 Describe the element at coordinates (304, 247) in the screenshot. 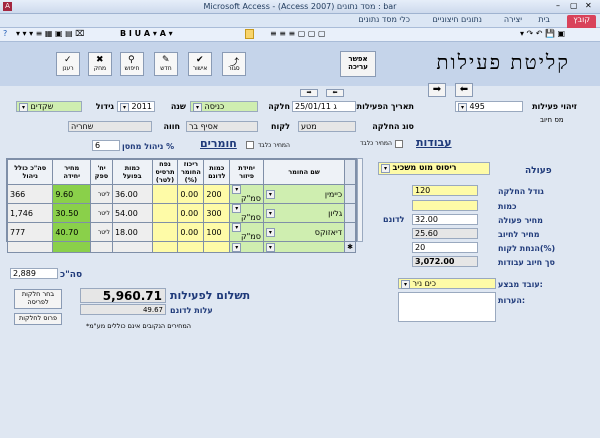

I see `cell-material-name: ▾` at that location.